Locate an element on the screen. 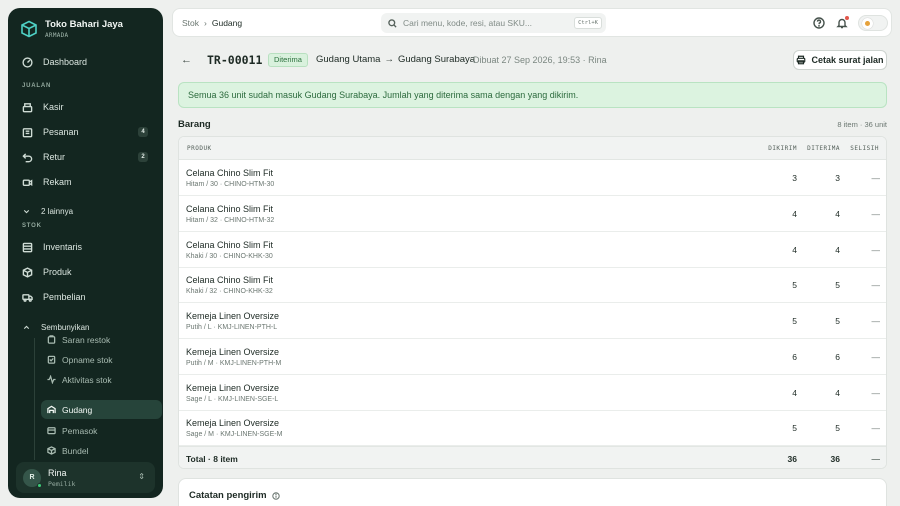 This screenshot has width=900, height=506. sidebar-subitem-pemasok: Pemasok is located at coordinates (101, 430).